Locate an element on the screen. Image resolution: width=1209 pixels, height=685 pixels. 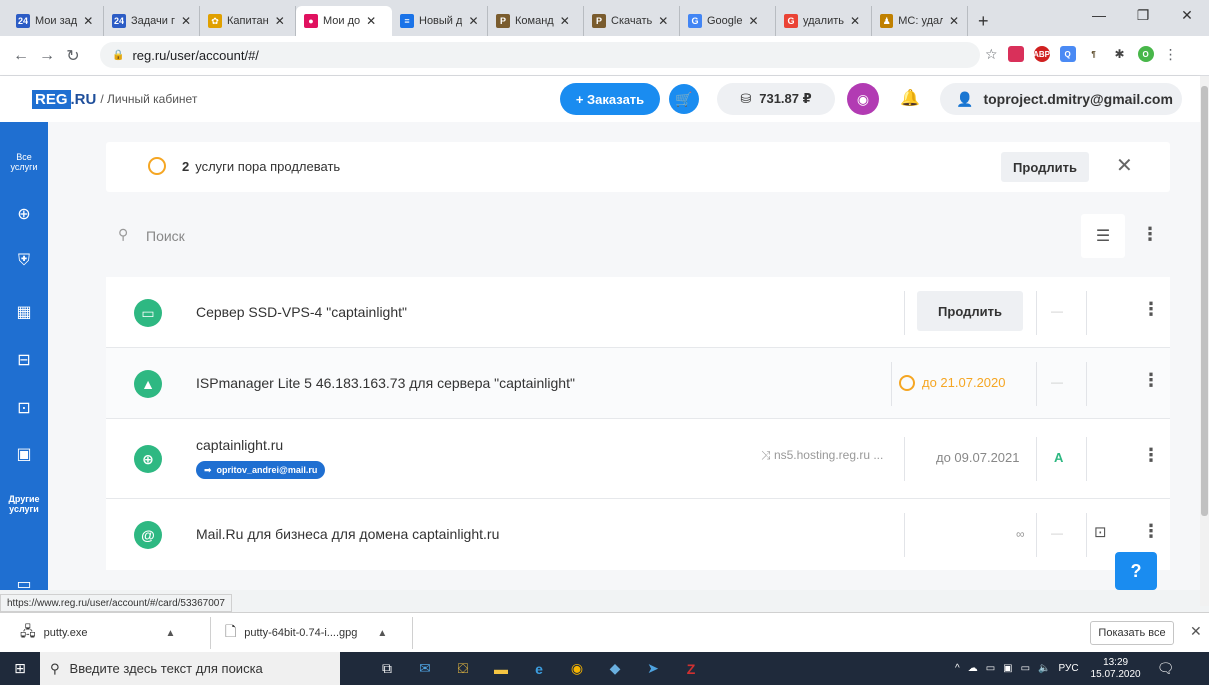
browser-tab: ♟ MC: удал ✕ is located at coordinates (920, 21).